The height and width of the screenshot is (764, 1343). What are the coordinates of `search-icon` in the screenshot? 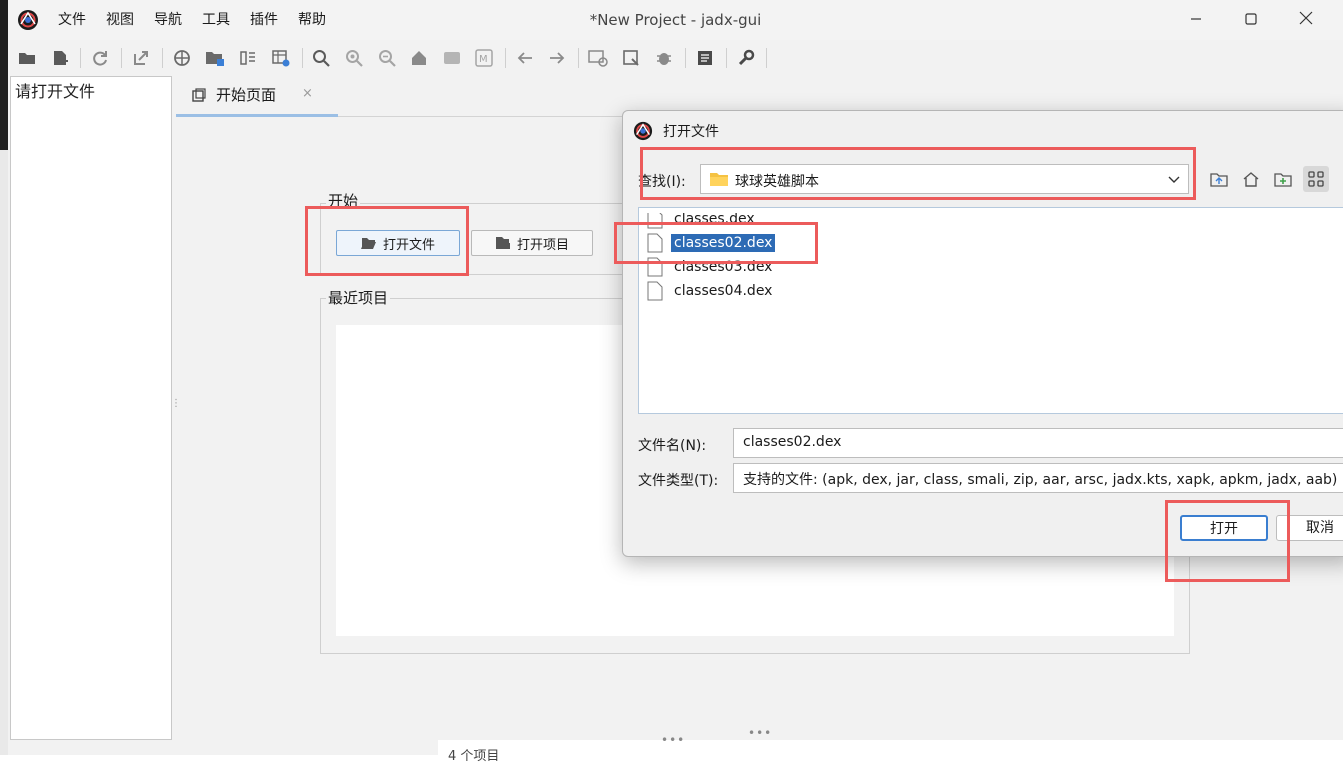 It's located at (321, 58).